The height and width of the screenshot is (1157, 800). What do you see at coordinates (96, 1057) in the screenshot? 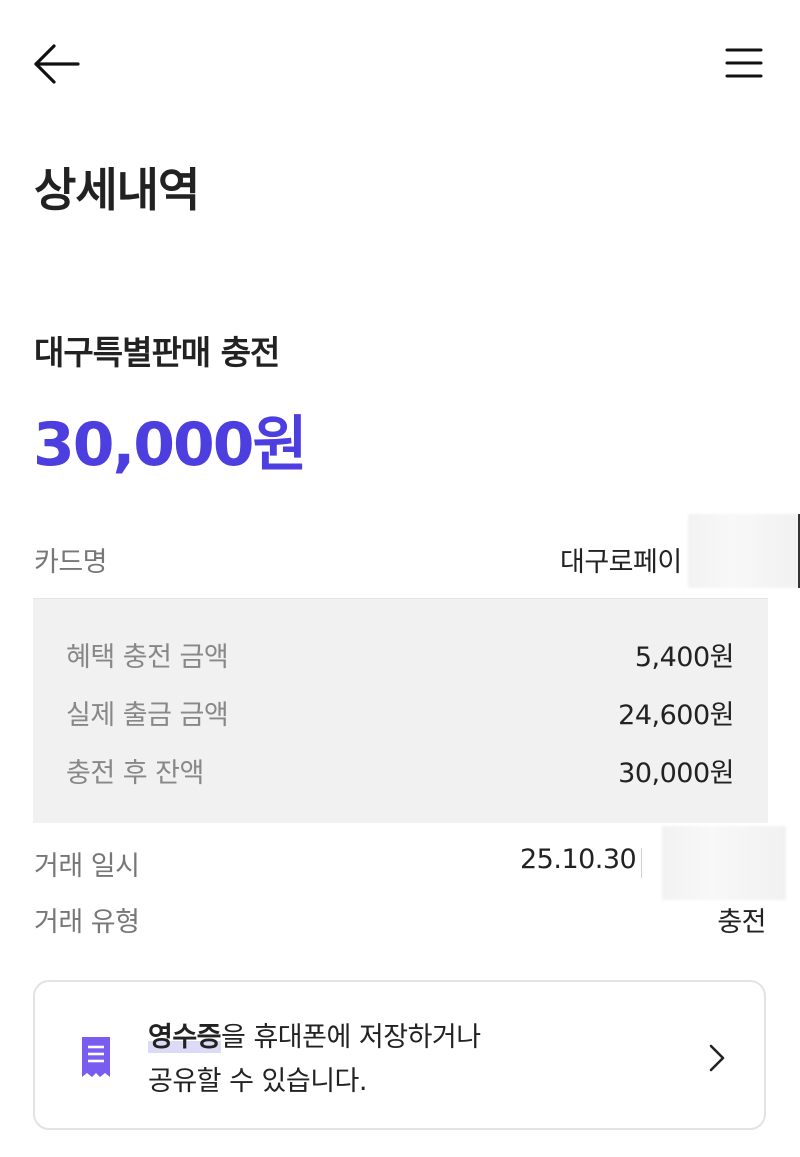
I see `receipt-icon` at bounding box center [96, 1057].